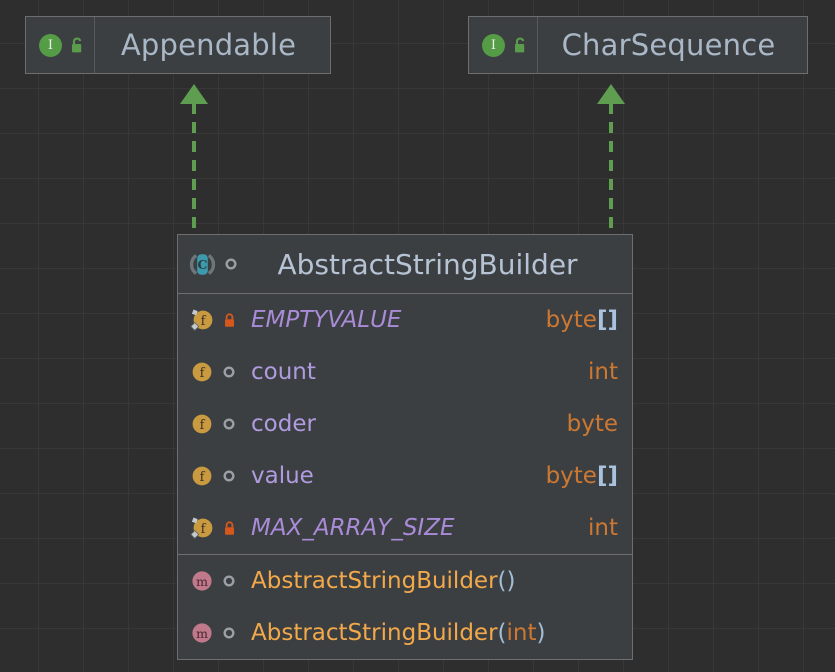 This screenshot has height=672, width=835. I want to click on class-name-label: AbstractStringBuilder, so click(427, 264).